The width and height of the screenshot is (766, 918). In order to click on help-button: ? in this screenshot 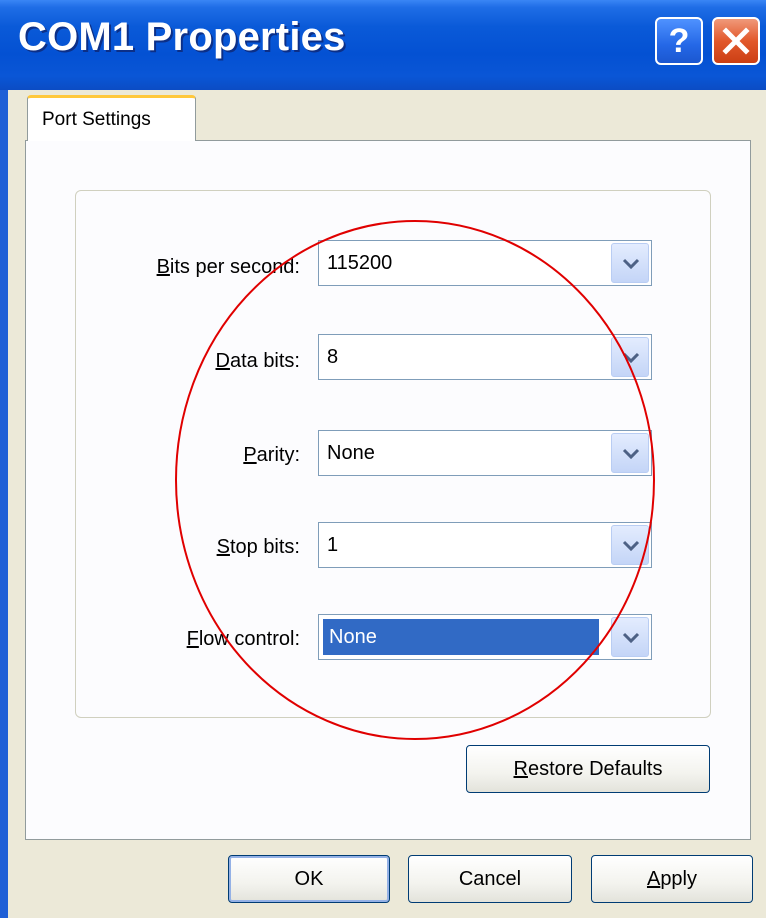, I will do `click(679, 41)`.